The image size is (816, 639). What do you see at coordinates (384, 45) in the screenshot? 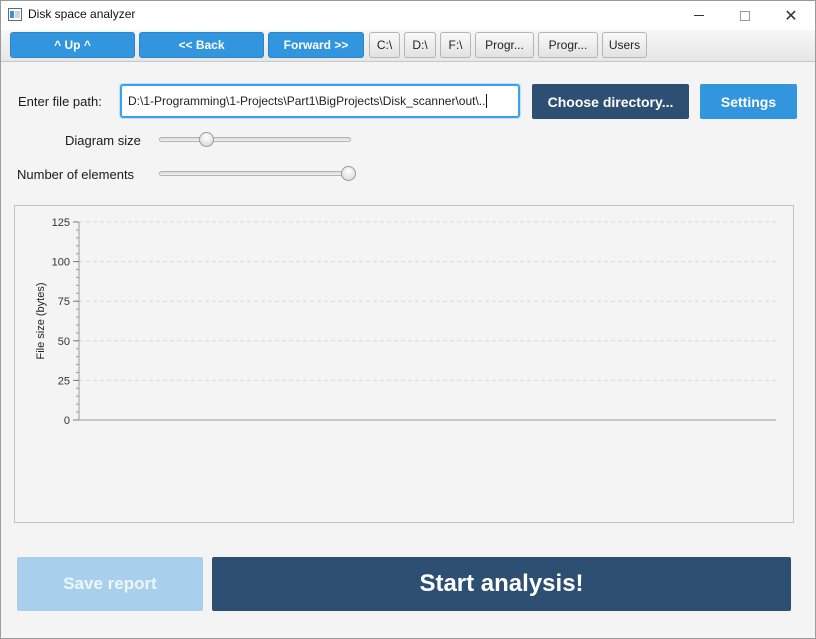
I see `drive-c-button: C:\` at bounding box center [384, 45].